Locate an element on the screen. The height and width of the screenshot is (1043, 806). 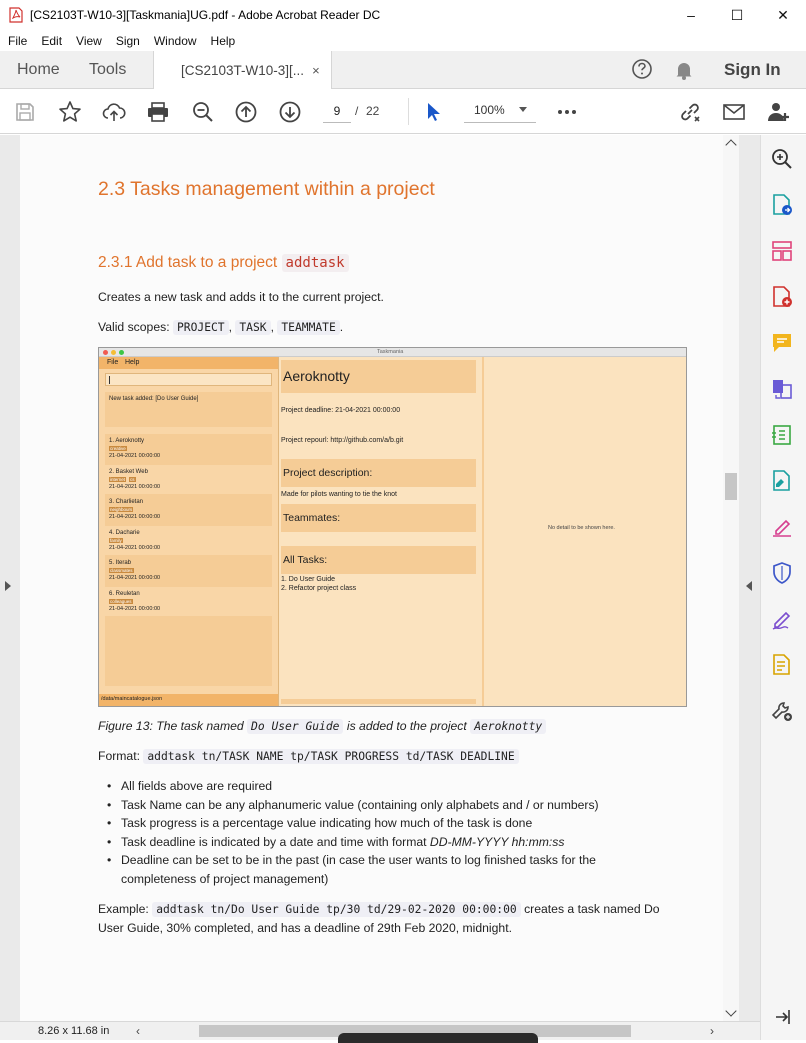
app-statusbar: /data/maincatalogue.json is located at coordinates (188, 700).